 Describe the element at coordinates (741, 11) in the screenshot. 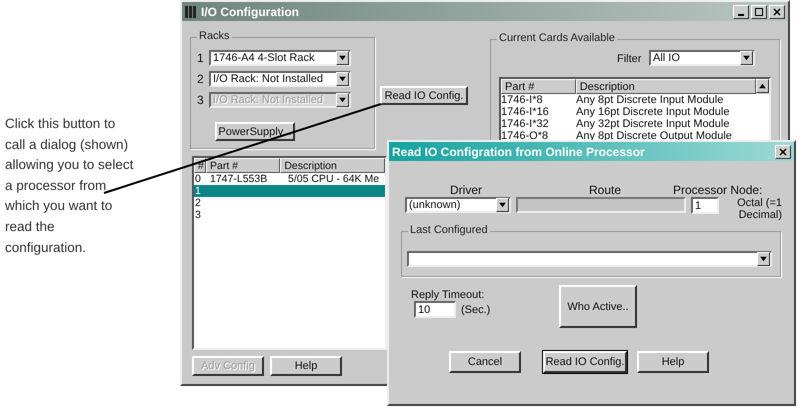

I see `minimize-button` at that location.